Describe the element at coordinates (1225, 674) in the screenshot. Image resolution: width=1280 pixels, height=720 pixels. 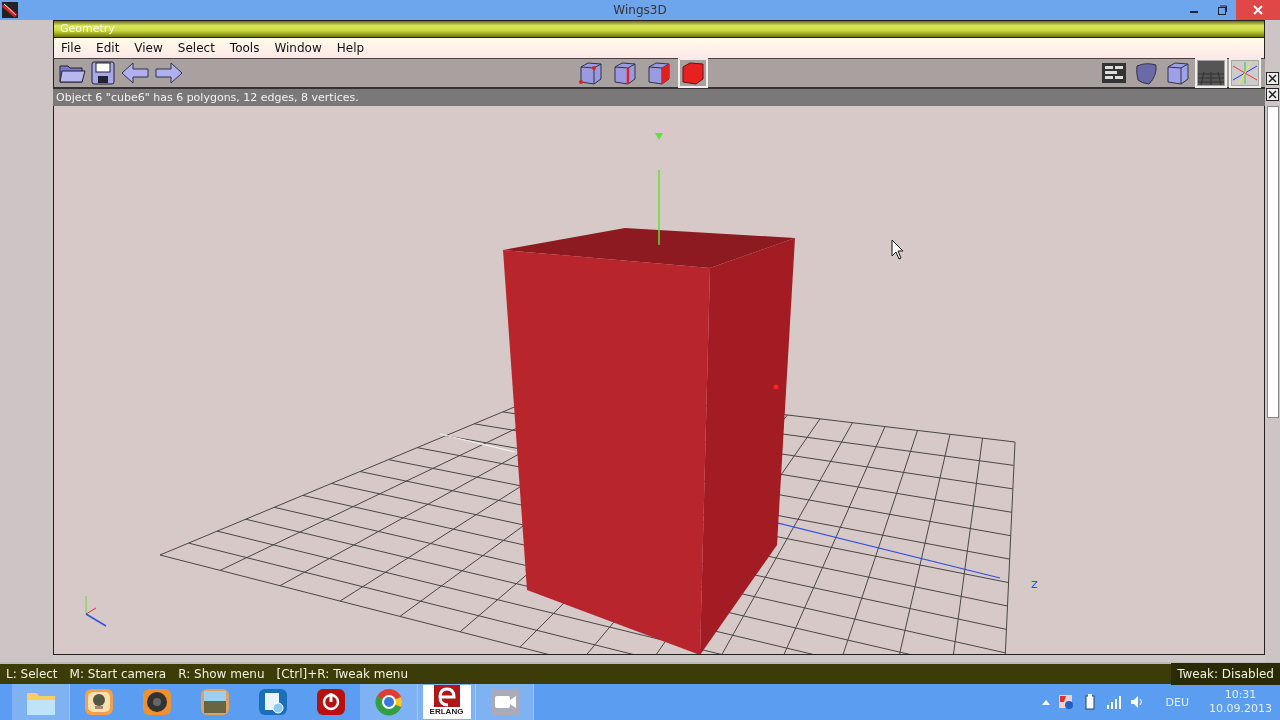
I see `tweak-status: Tweak: Disabled` at that location.